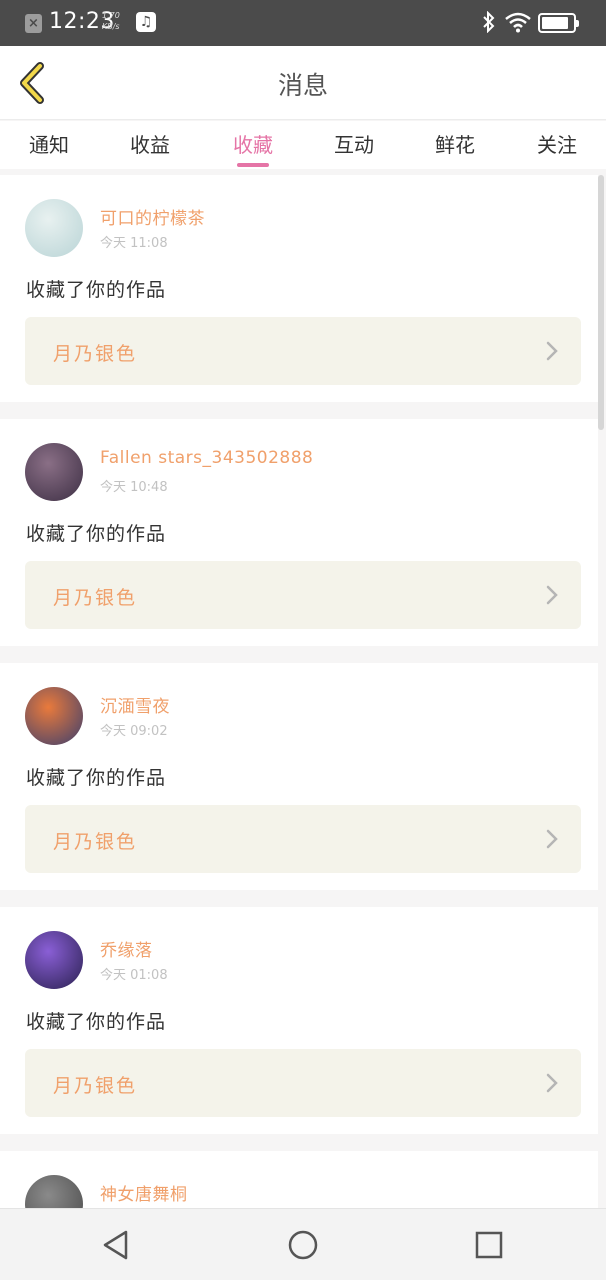  I want to click on active-tab-indicator, so click(253, 165).